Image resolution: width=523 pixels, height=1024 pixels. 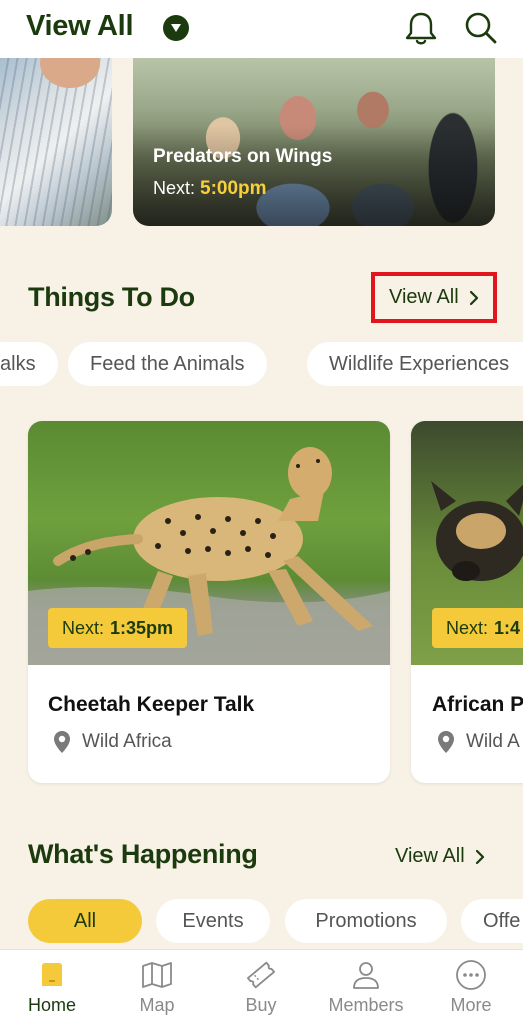 I want to click on filter-chip-feed-the-animals: Feed the Animals, so click(x=167, y=364).